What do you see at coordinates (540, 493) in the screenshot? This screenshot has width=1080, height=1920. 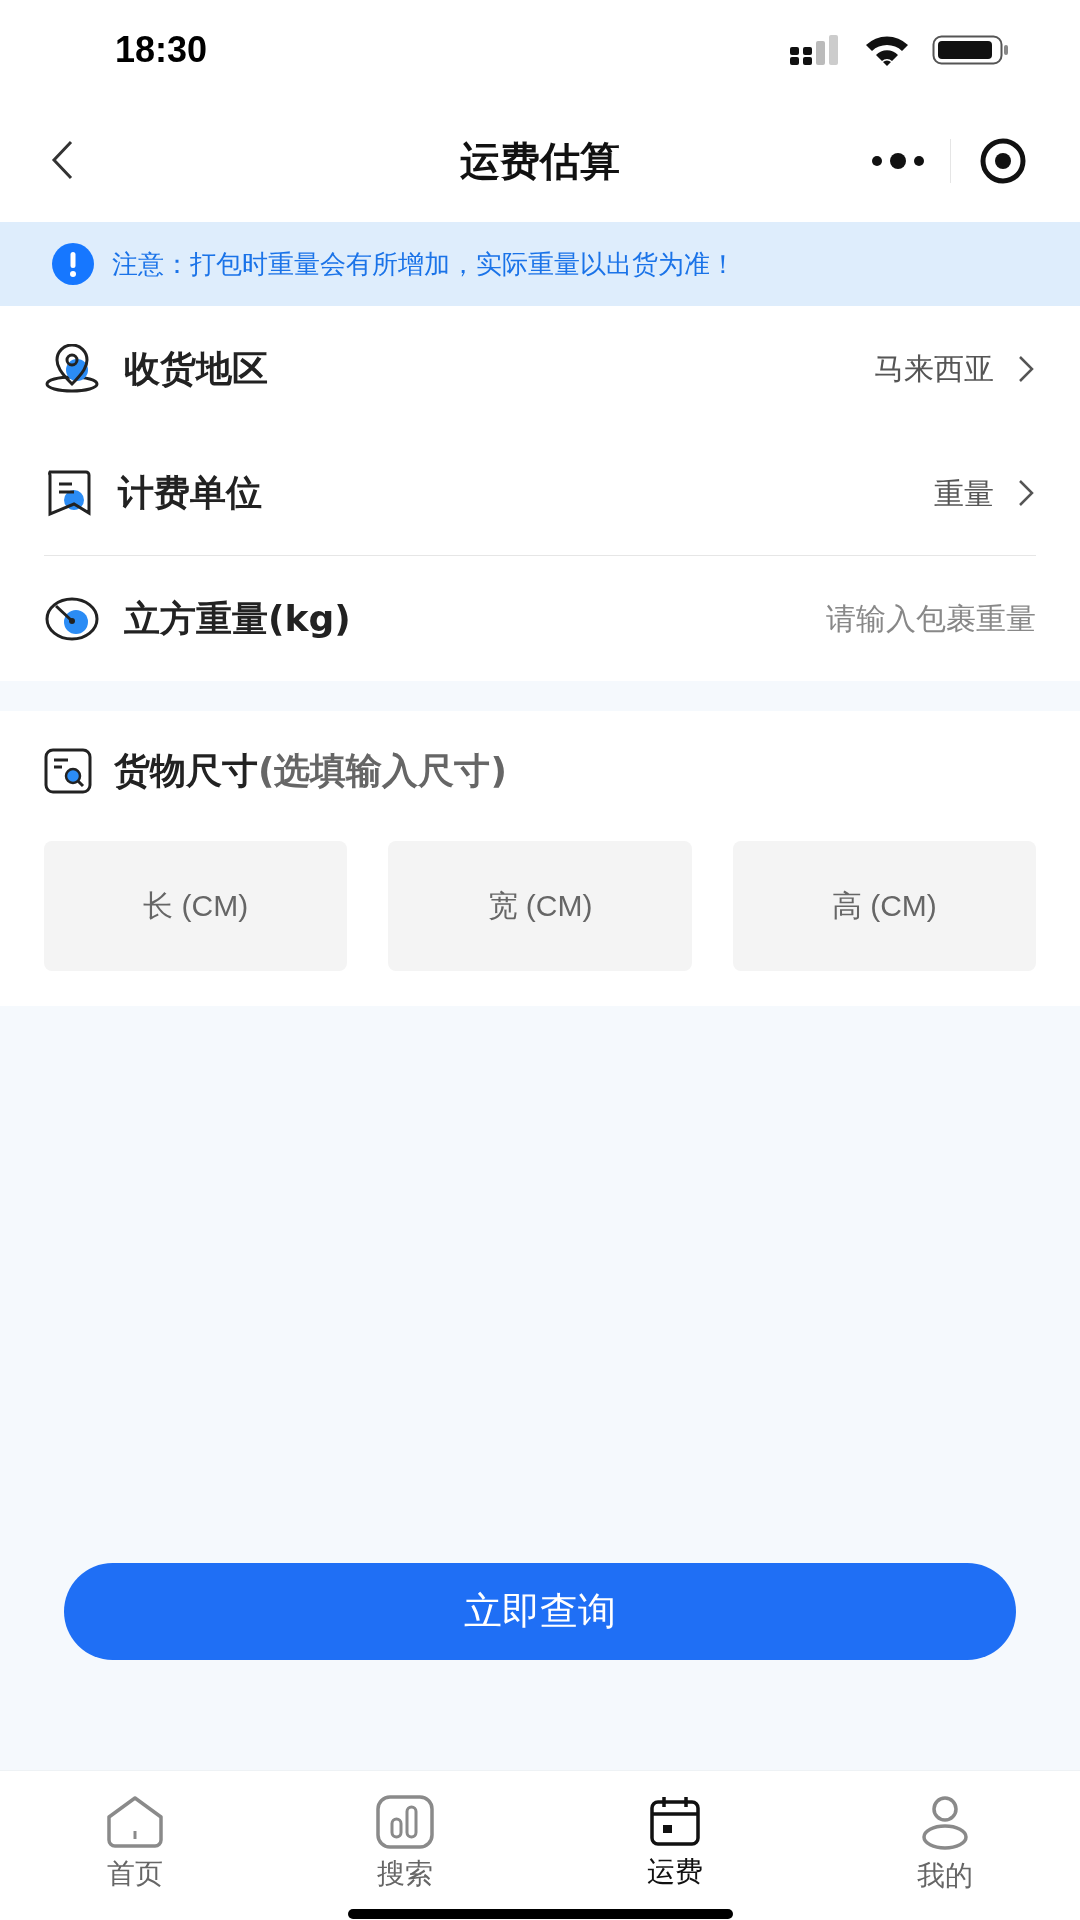 I see `form-row: 计费单位 重量` at bounding box center [540, 493].